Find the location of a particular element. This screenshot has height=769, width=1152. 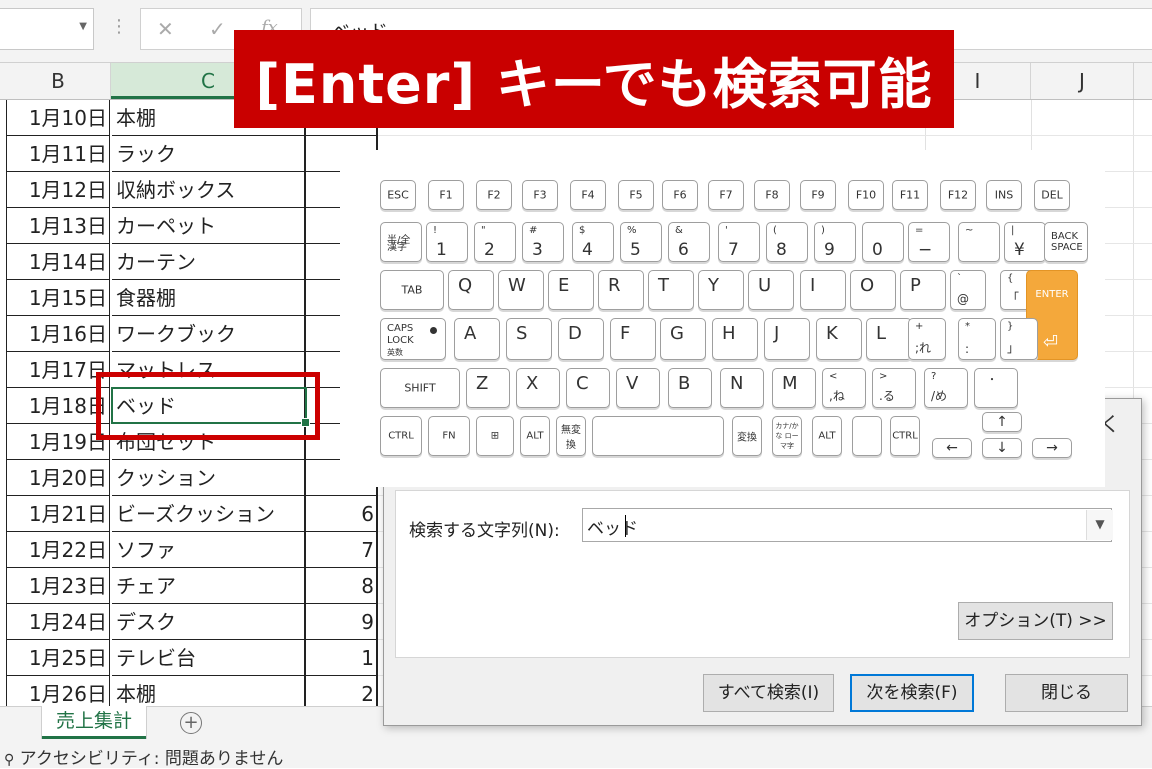

value-cell: 6 is located at coordinates (342, 514).